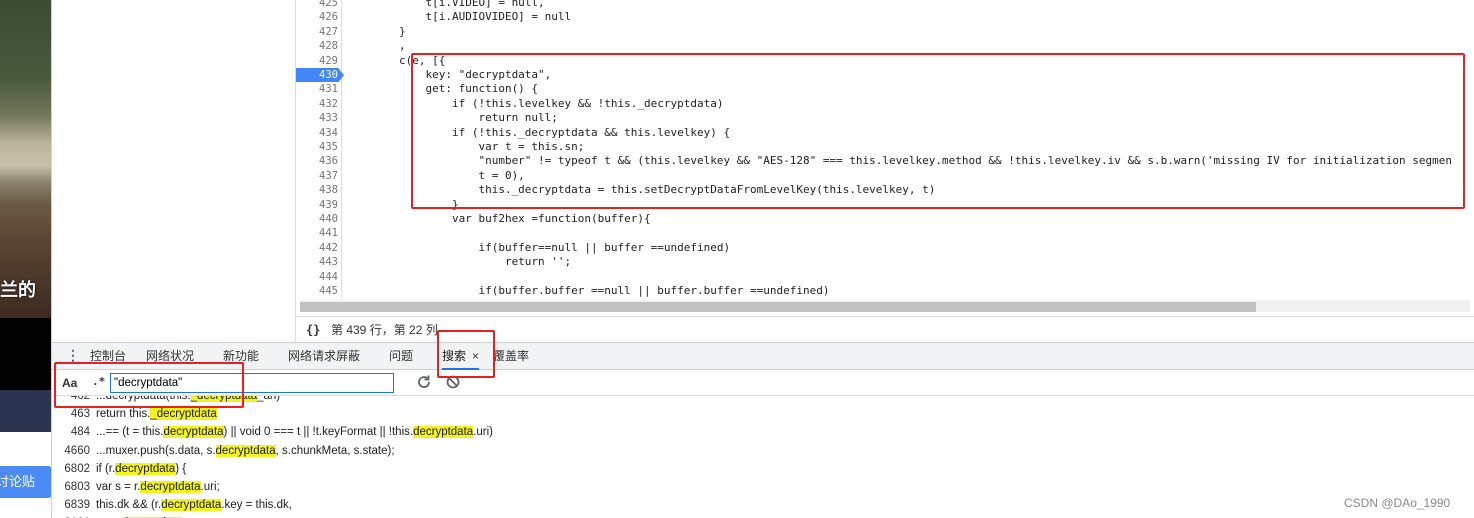  What do you see at coordinates (317, 233) in the screenshot?
I see `line-number: 441` at bounding box center [317, 233].